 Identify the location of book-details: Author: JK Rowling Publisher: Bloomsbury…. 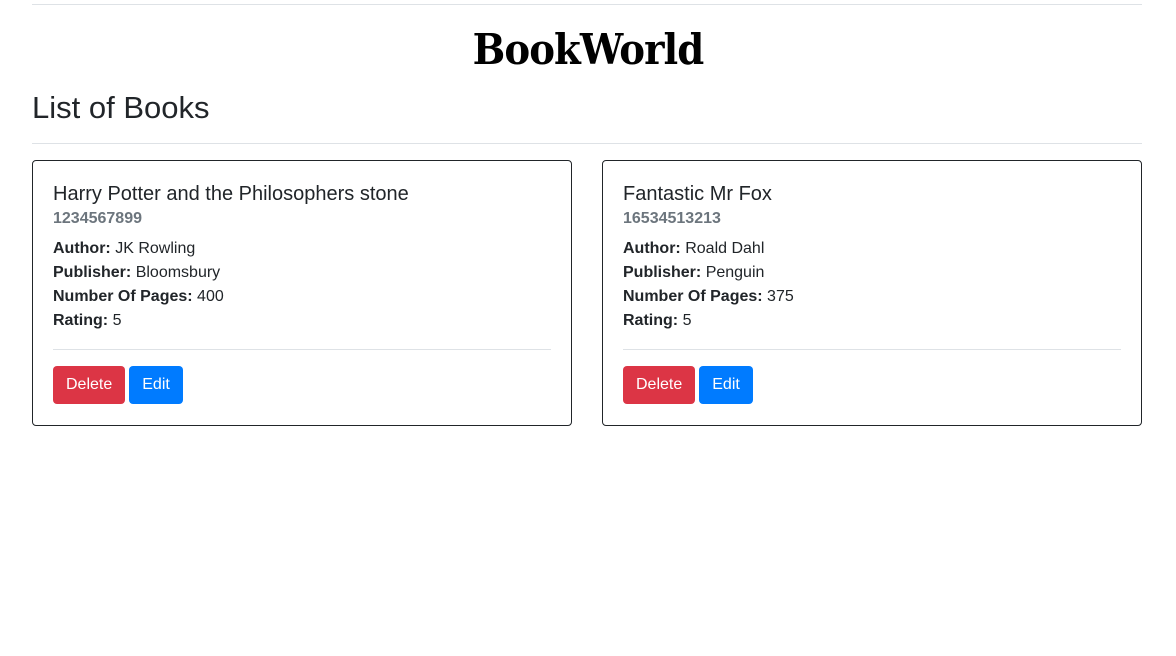
(302, 285).